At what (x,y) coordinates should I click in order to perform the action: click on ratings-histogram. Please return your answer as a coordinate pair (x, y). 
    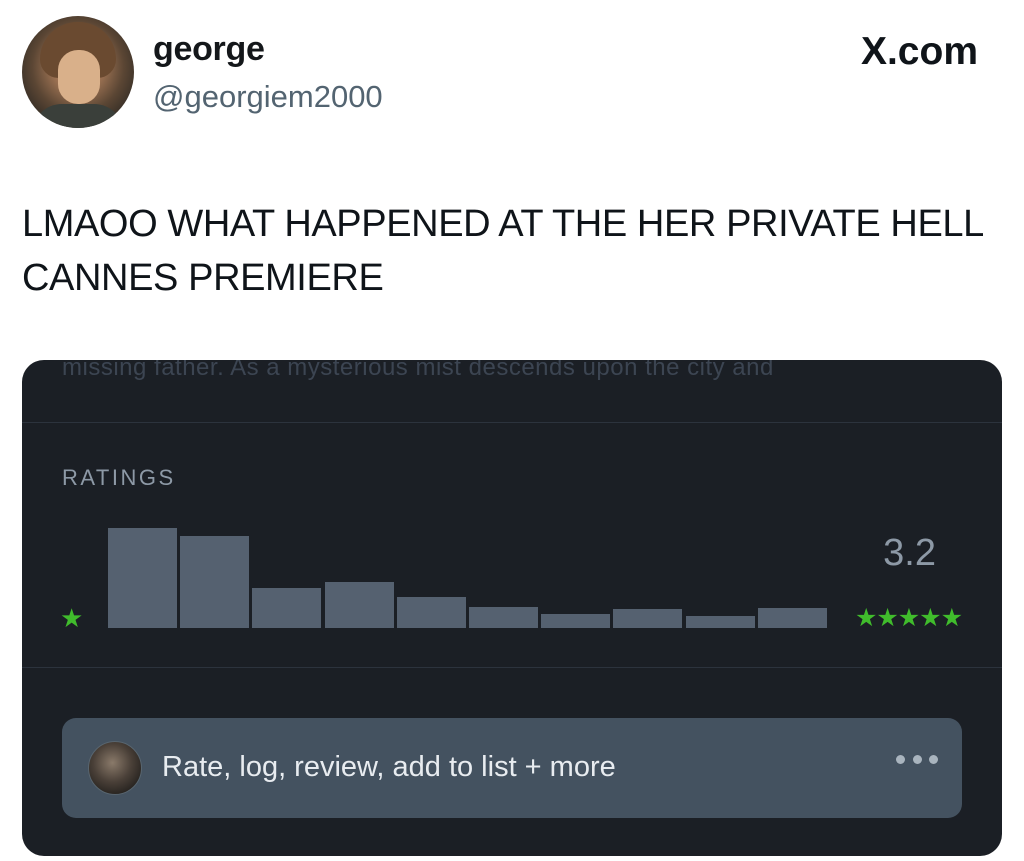
    Looking at the image, I should click on (468, 569).